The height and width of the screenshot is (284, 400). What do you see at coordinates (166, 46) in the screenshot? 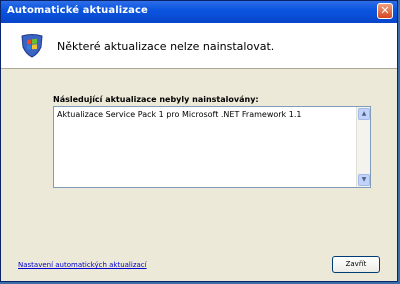
I see `header-message: Některé aktualizace nelze nainstalovat.` at bounding box center [166, 46].